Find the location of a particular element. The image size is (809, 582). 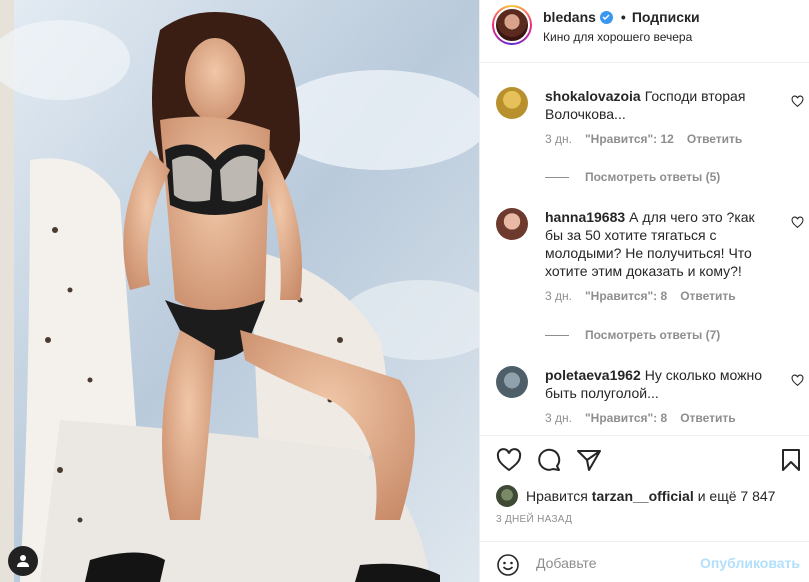

comment-input: Добавьте is located at coordinates (566, 563).